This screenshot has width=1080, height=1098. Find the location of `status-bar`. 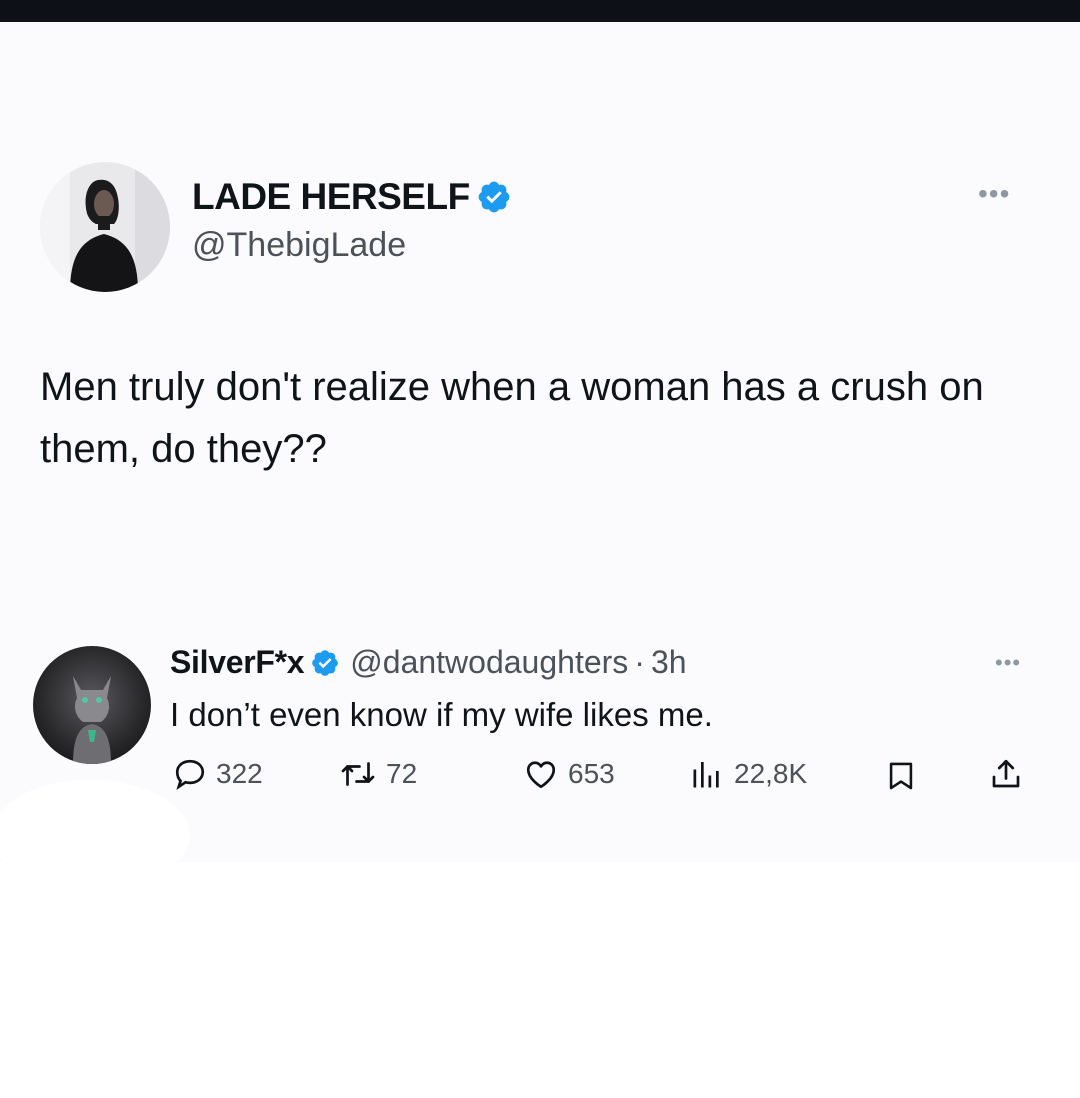

status-bar is located at coordinates (540, 11).